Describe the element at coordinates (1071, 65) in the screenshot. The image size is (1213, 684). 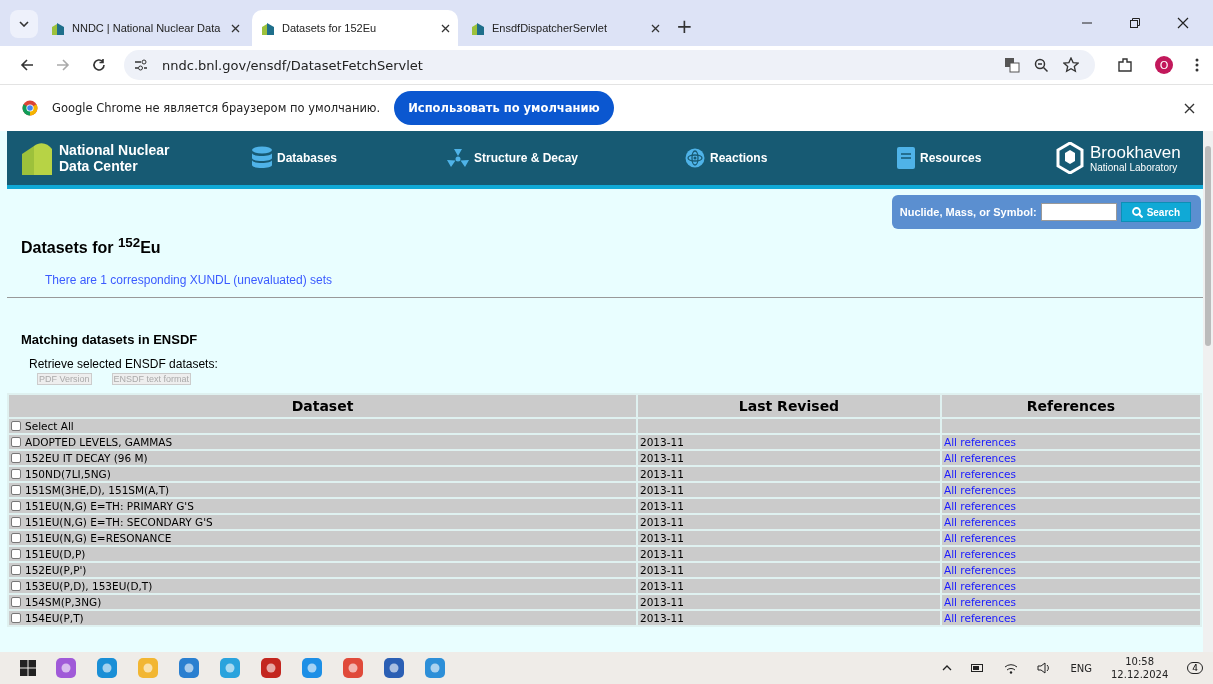
I see `bookmark-star-icon` at that location.